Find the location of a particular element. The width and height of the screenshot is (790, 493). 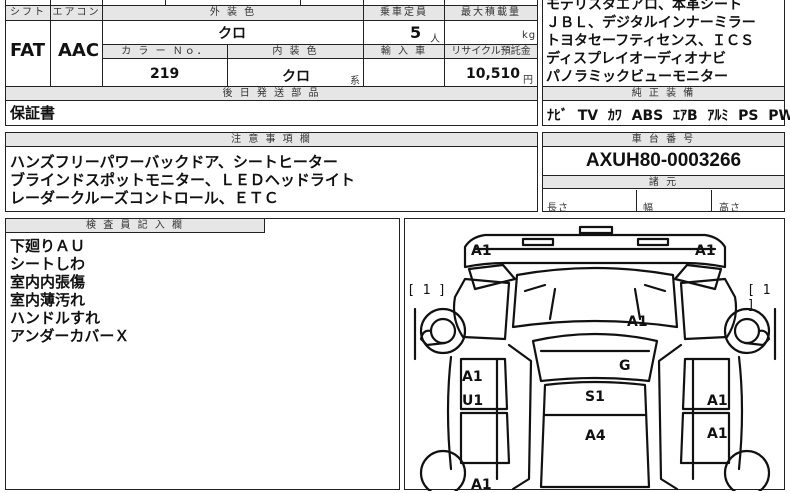

mark-right-front-door: A1 is located at coordinates (717, 401).